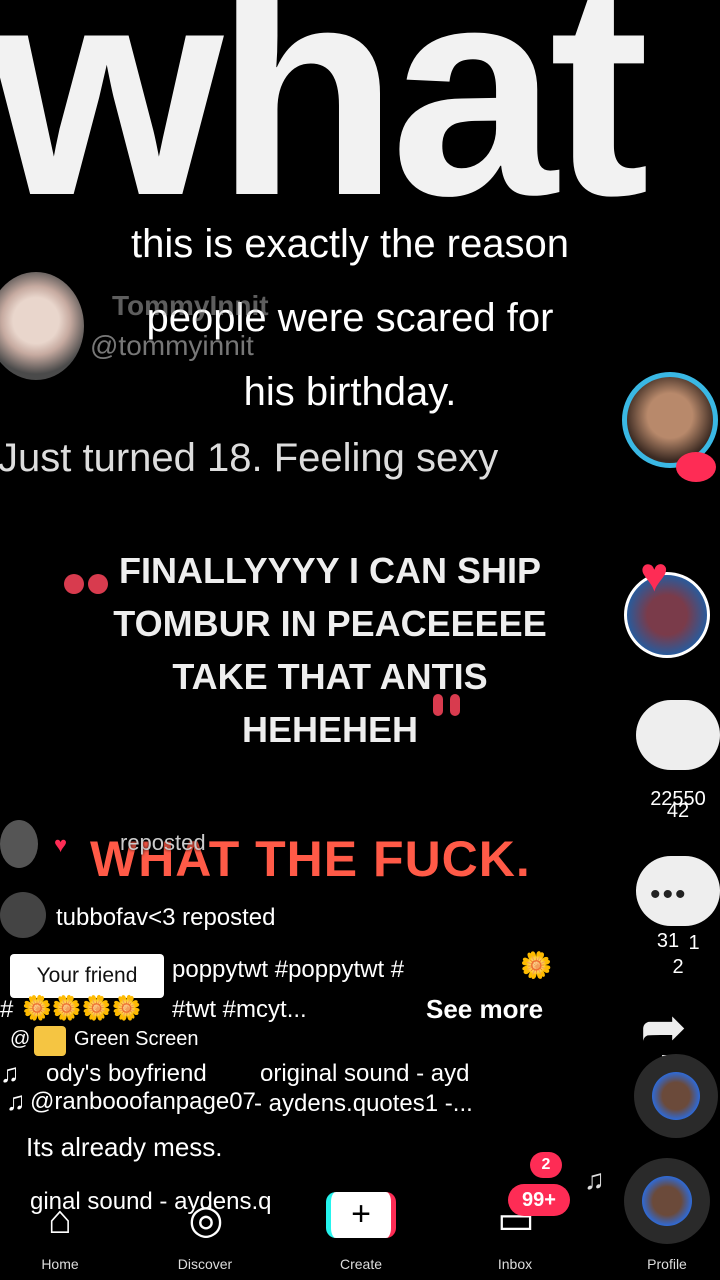  What do you see at coordinates (42, 326) in the screenshot?
I see `tweet-avatar` at bounding box center [42, 326].